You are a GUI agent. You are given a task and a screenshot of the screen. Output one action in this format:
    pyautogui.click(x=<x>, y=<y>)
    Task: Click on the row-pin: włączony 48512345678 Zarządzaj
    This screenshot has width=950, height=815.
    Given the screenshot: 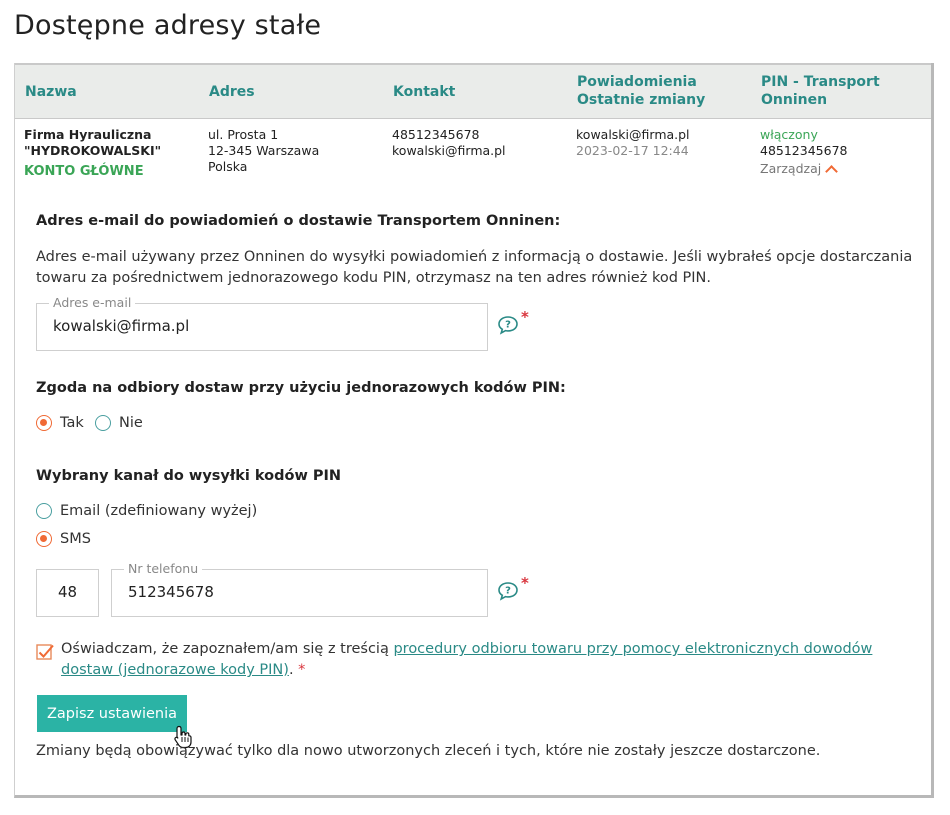 What is the action you would take?
    pyautogui.click(x=804, y=152)
    